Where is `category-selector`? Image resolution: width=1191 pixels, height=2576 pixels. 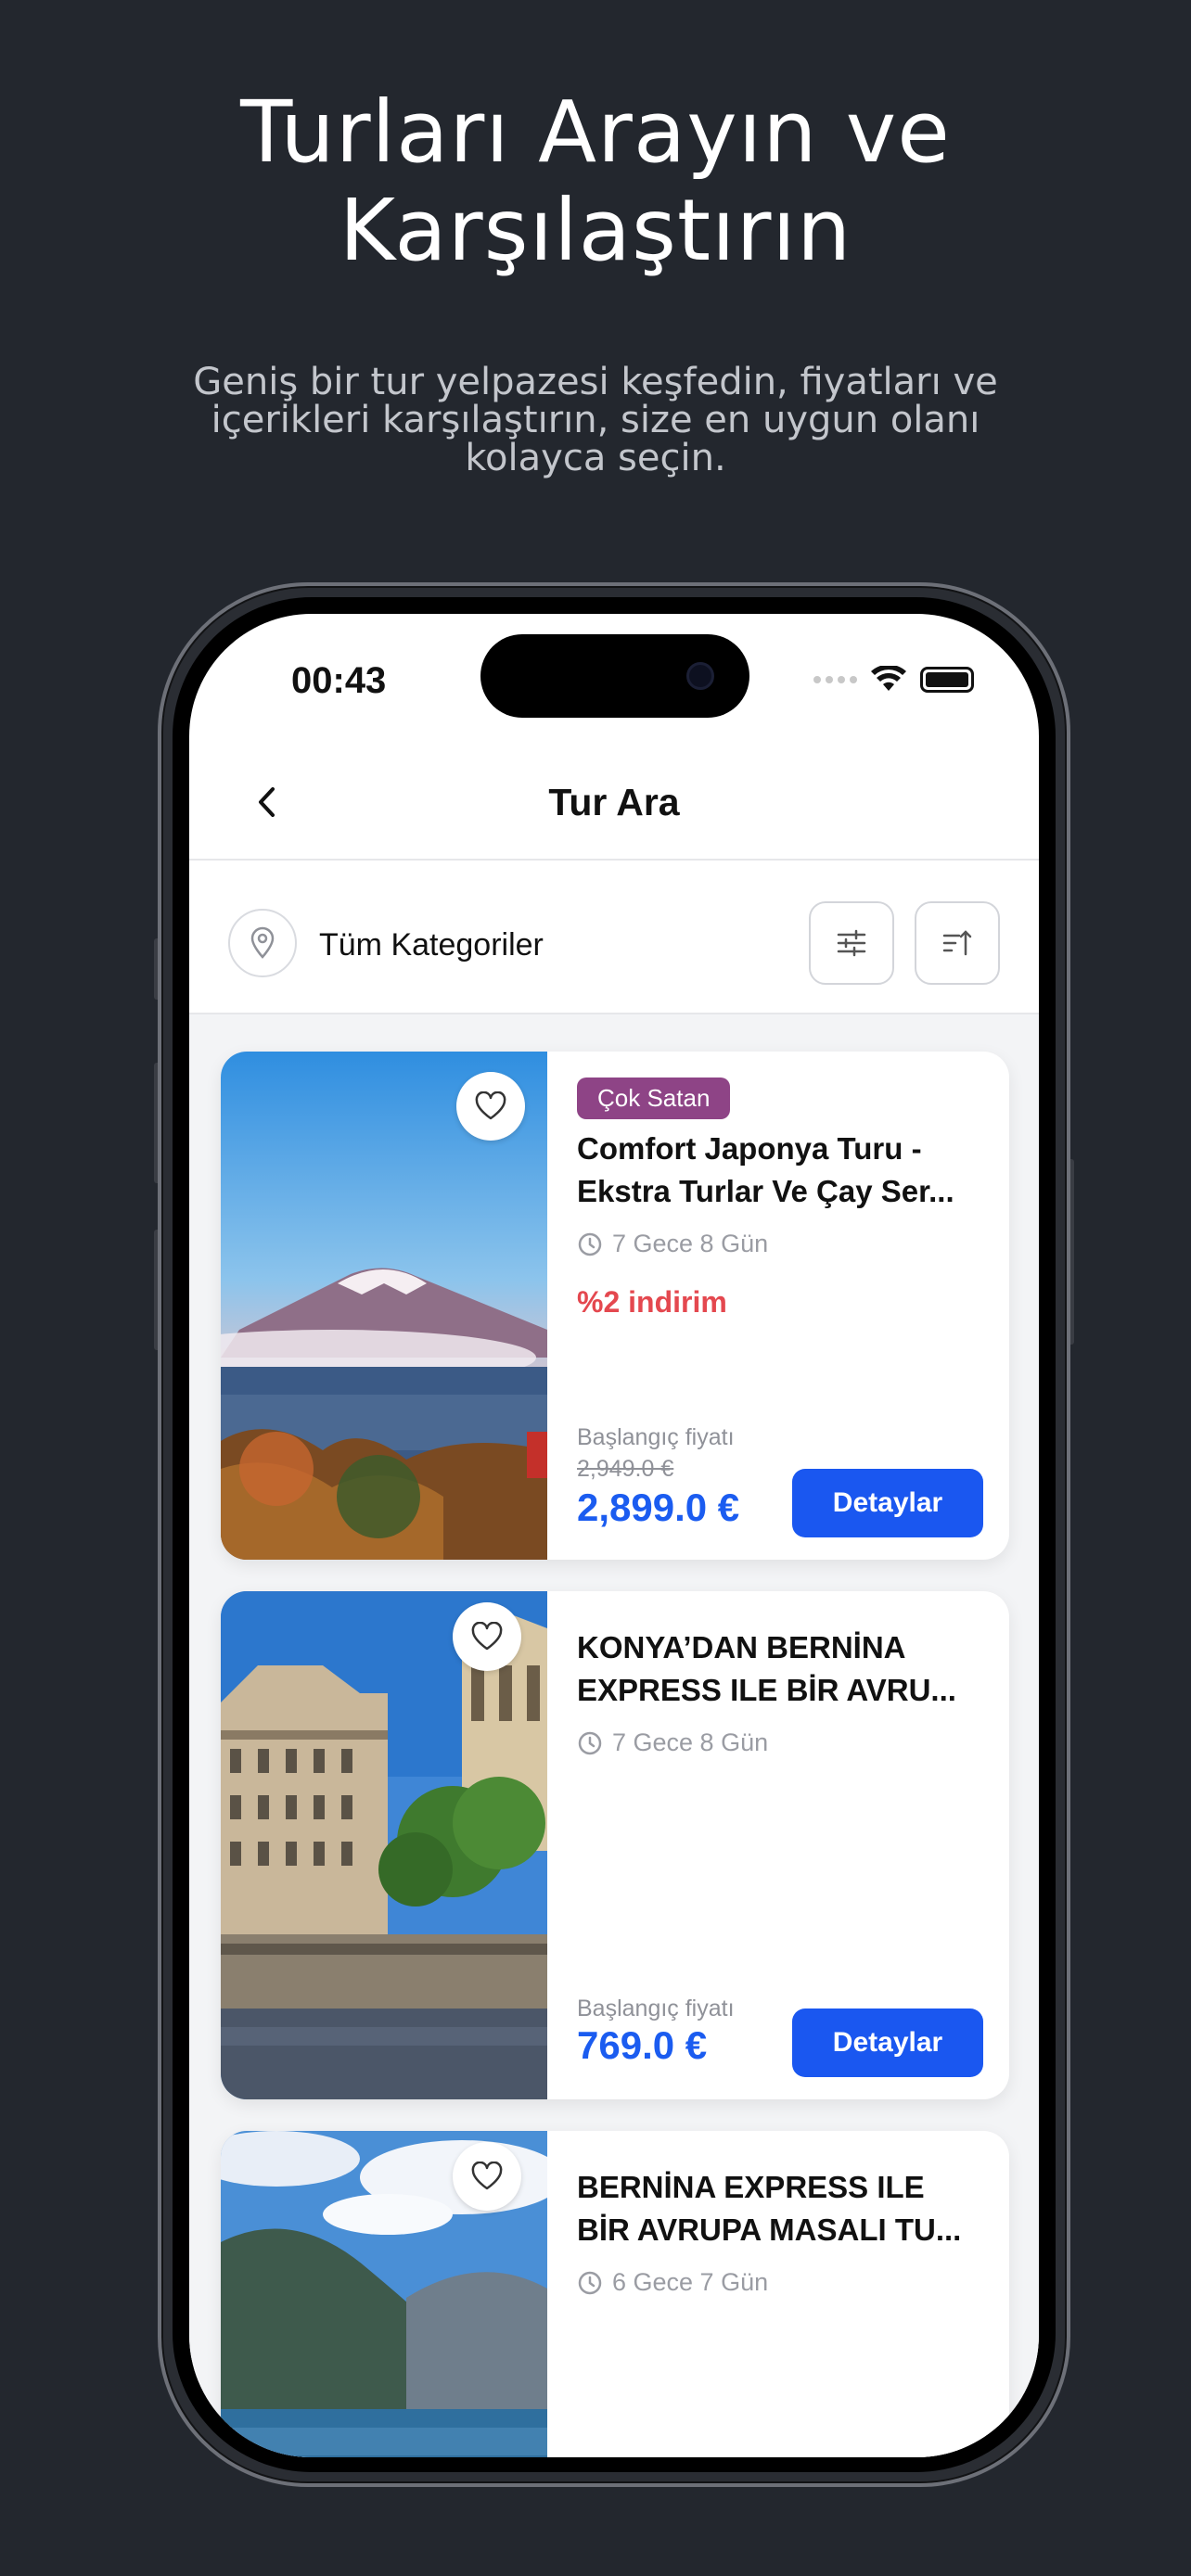
category-selector is located at coordinates (262, 943).